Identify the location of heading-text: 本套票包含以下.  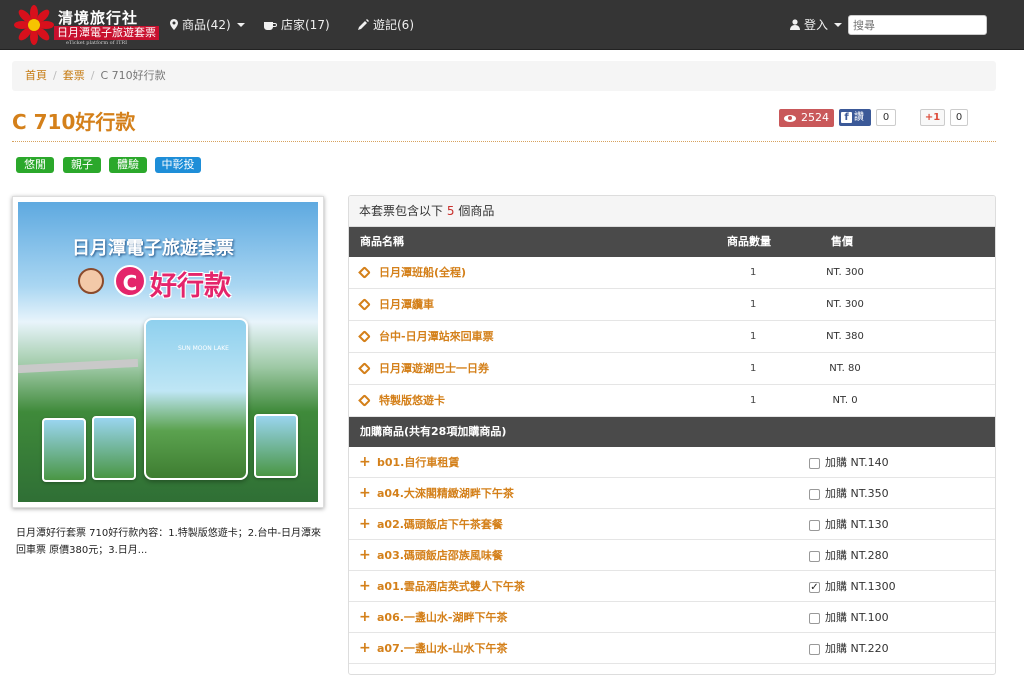
(401, 211).